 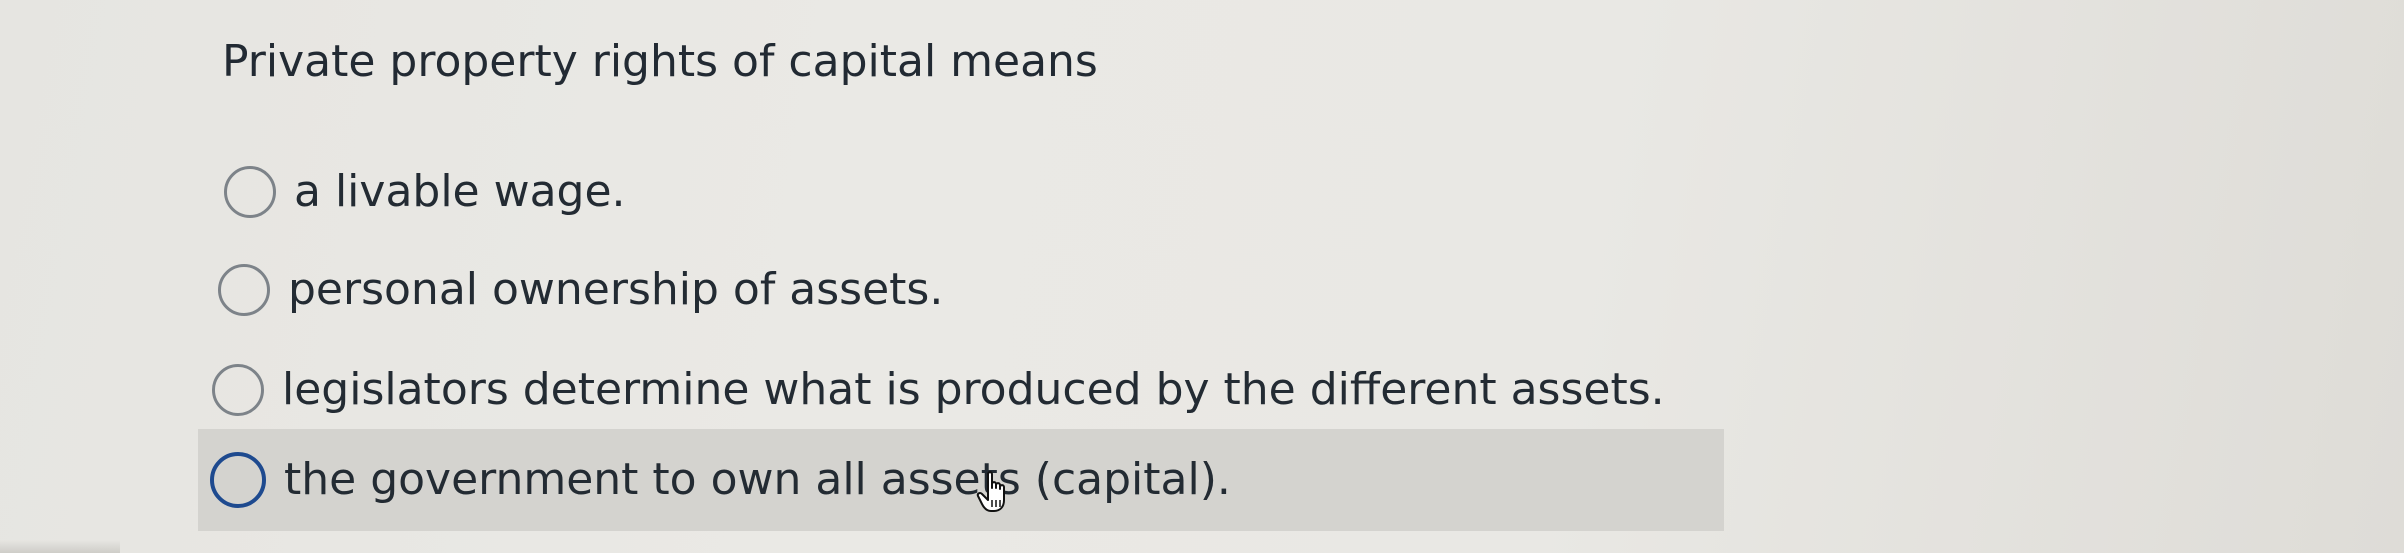 I want to click on answer-option-label: personal ownership of assets., so click(x=616, y=289).